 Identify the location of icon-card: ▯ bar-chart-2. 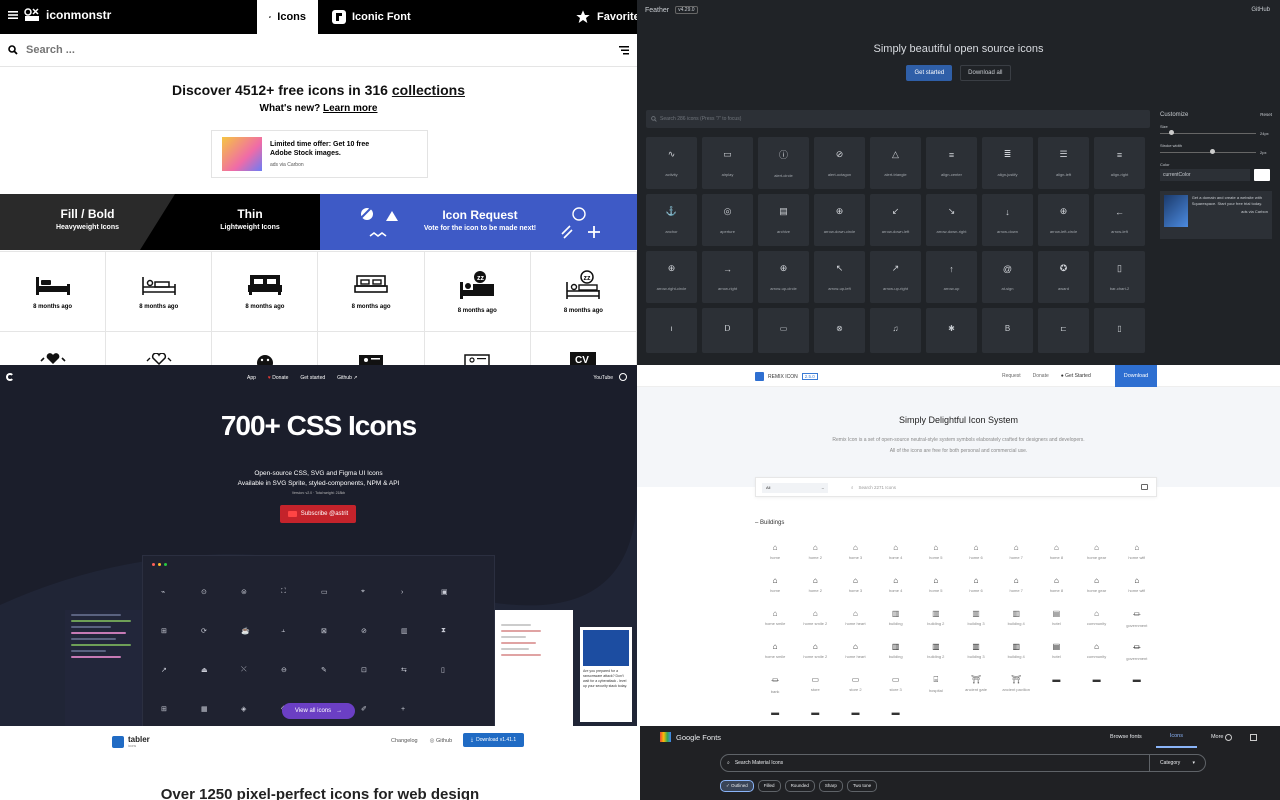
(1119, 277).